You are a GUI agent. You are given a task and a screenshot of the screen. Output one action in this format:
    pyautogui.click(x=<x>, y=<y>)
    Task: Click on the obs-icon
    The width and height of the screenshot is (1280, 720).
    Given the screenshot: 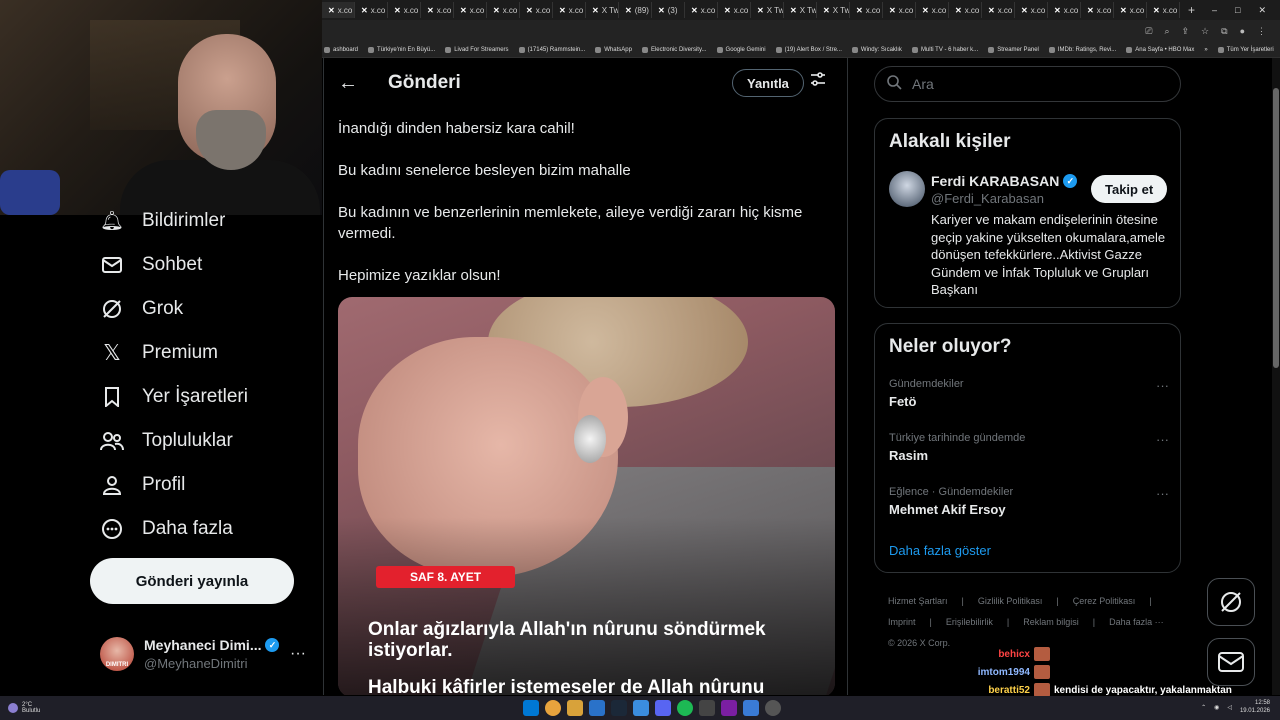 What is the action you would take?
    pyautogui.click(x=773, y=708)
    